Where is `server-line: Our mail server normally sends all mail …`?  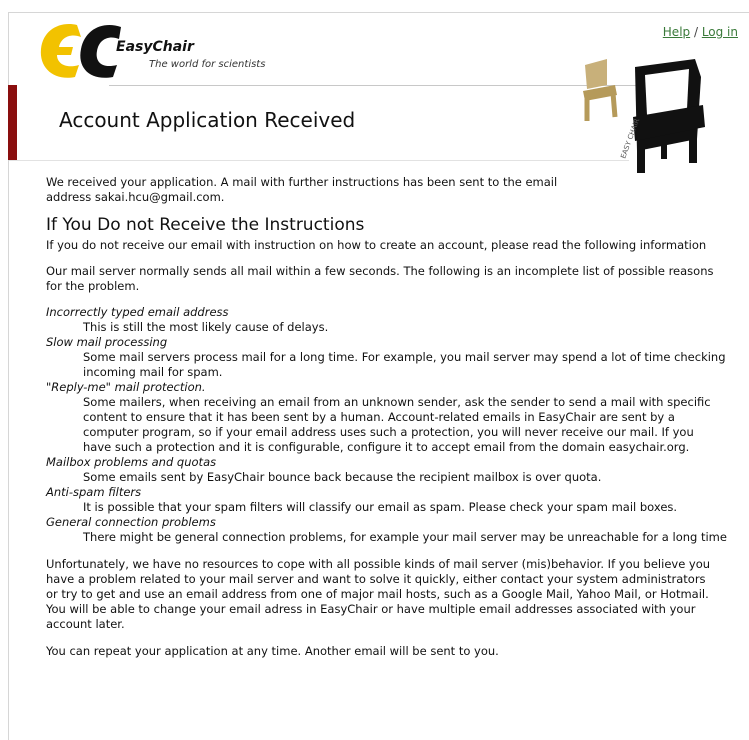
server-line: Our mail server normally sends all mail … is located at coordinates (380, 271).